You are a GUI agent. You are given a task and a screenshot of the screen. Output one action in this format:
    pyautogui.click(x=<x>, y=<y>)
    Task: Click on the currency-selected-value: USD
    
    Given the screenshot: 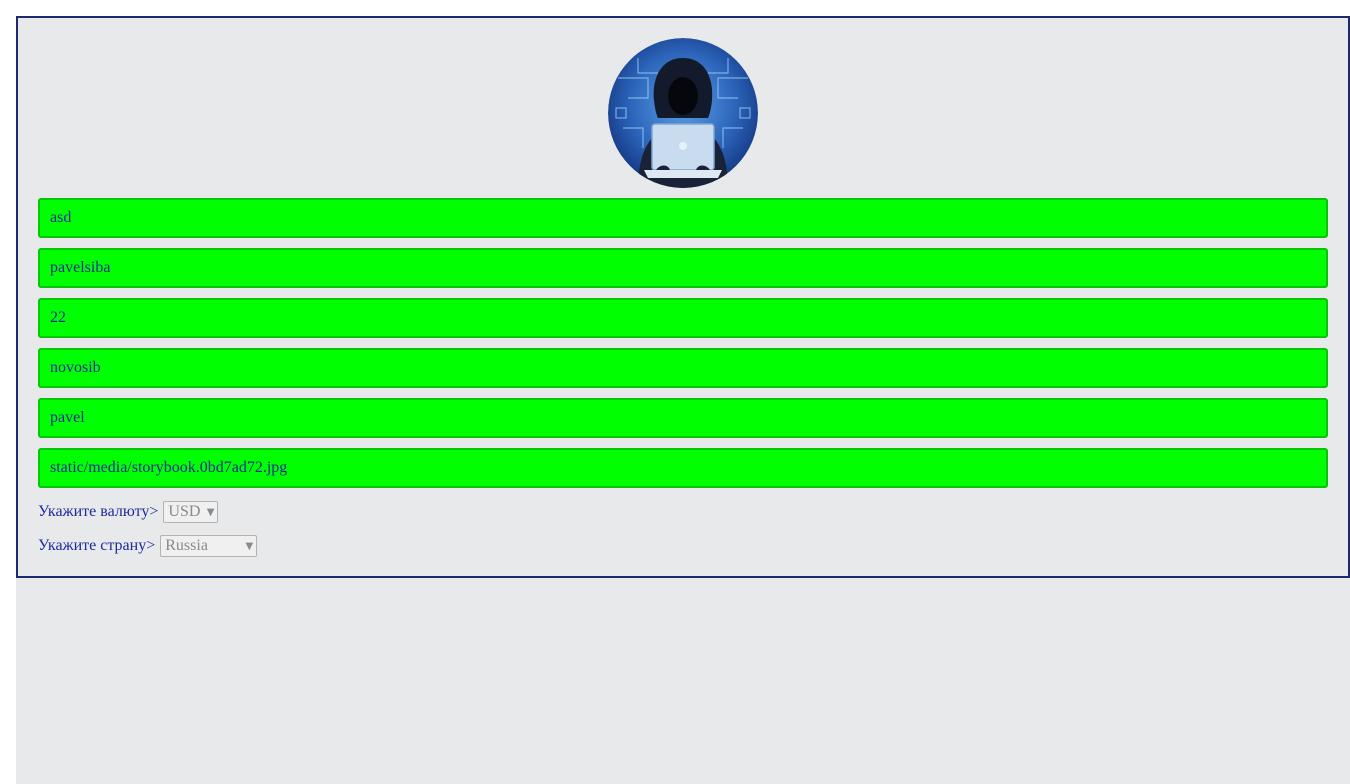 What is the action you would take?
    pyautogui.click(x=184, y=511)
    